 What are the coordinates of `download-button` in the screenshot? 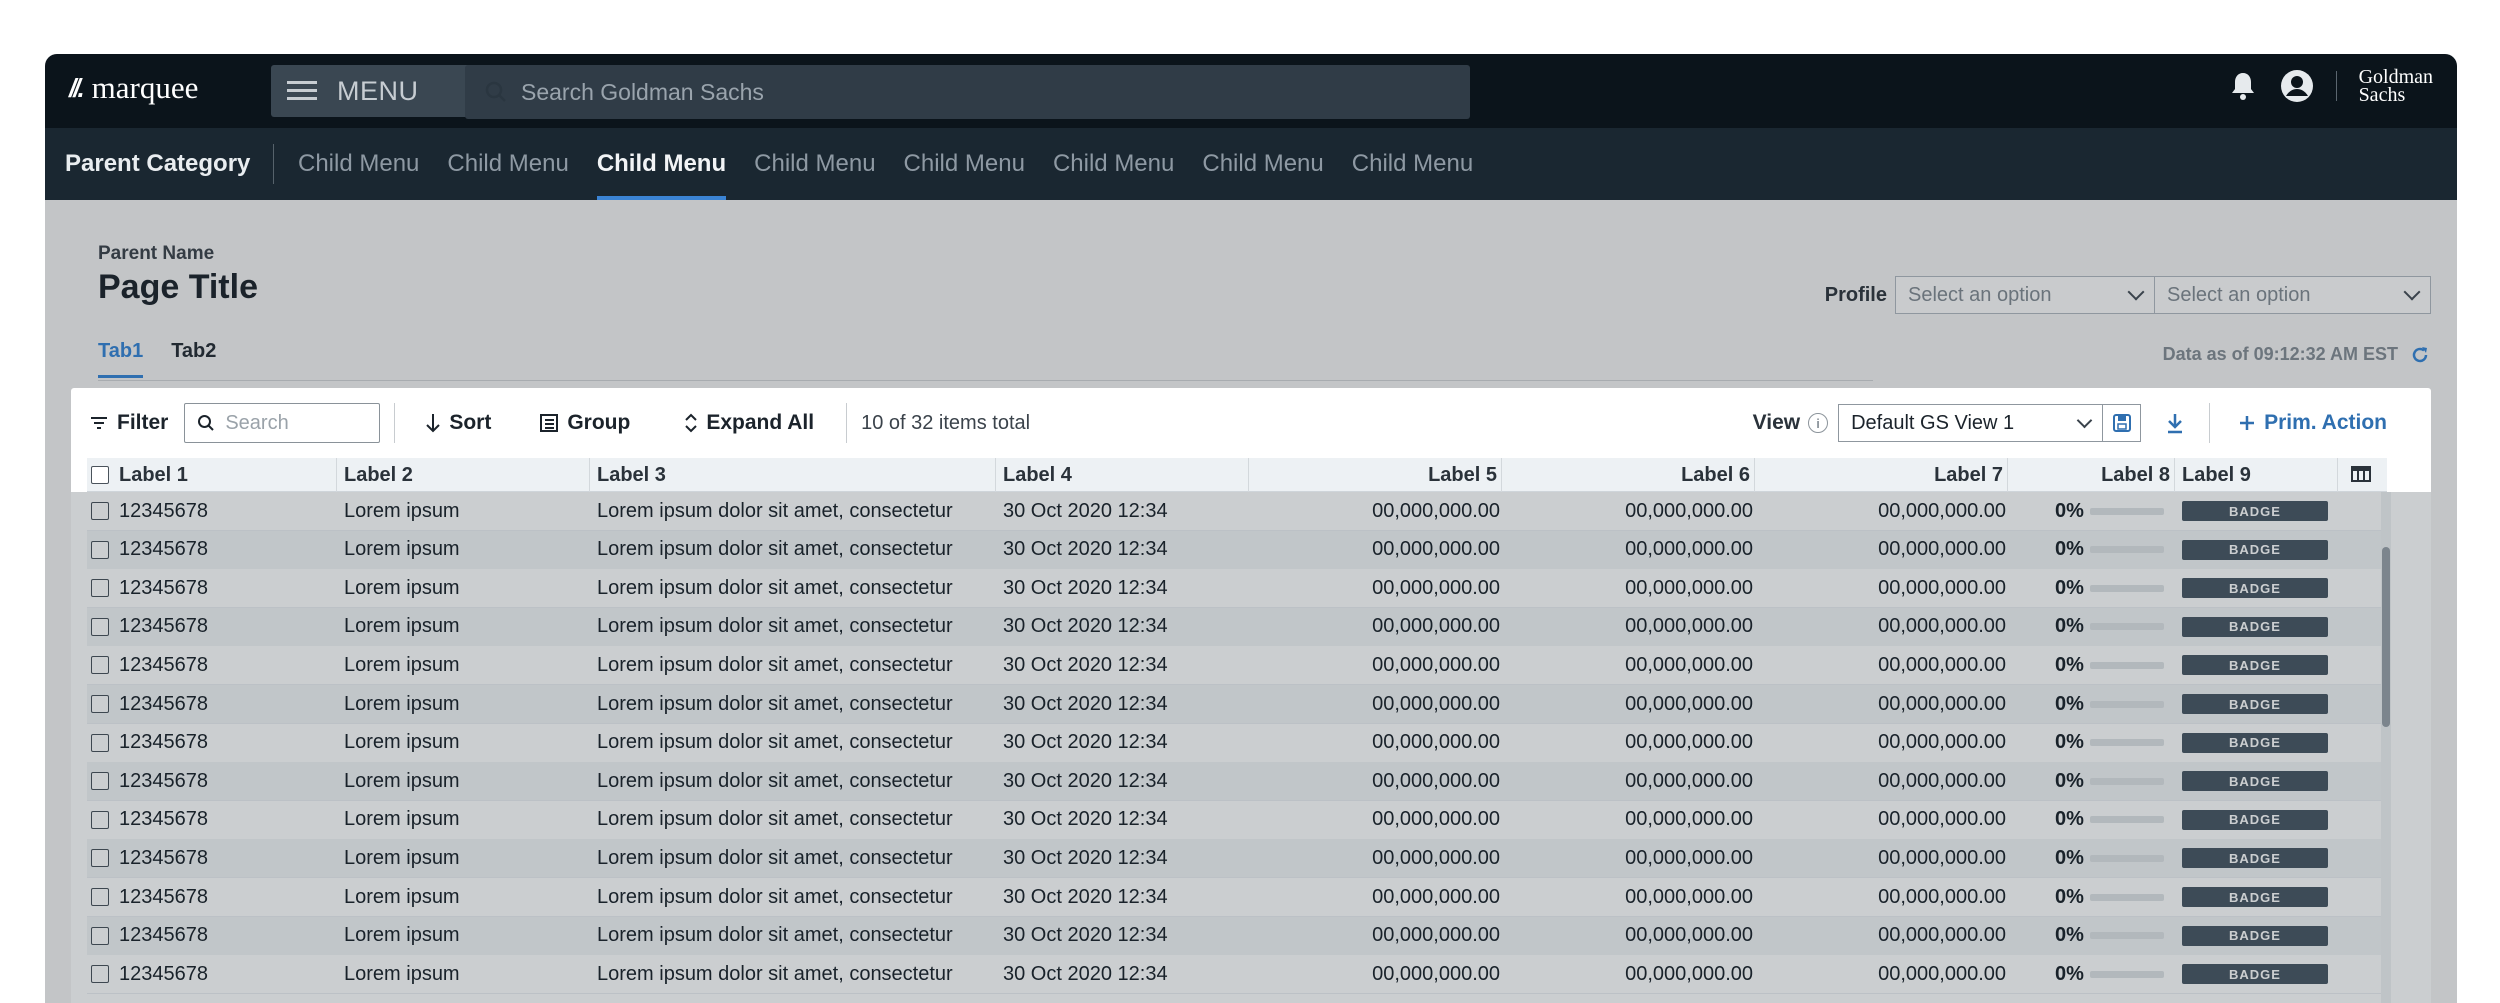 It's located at (2175, 423).